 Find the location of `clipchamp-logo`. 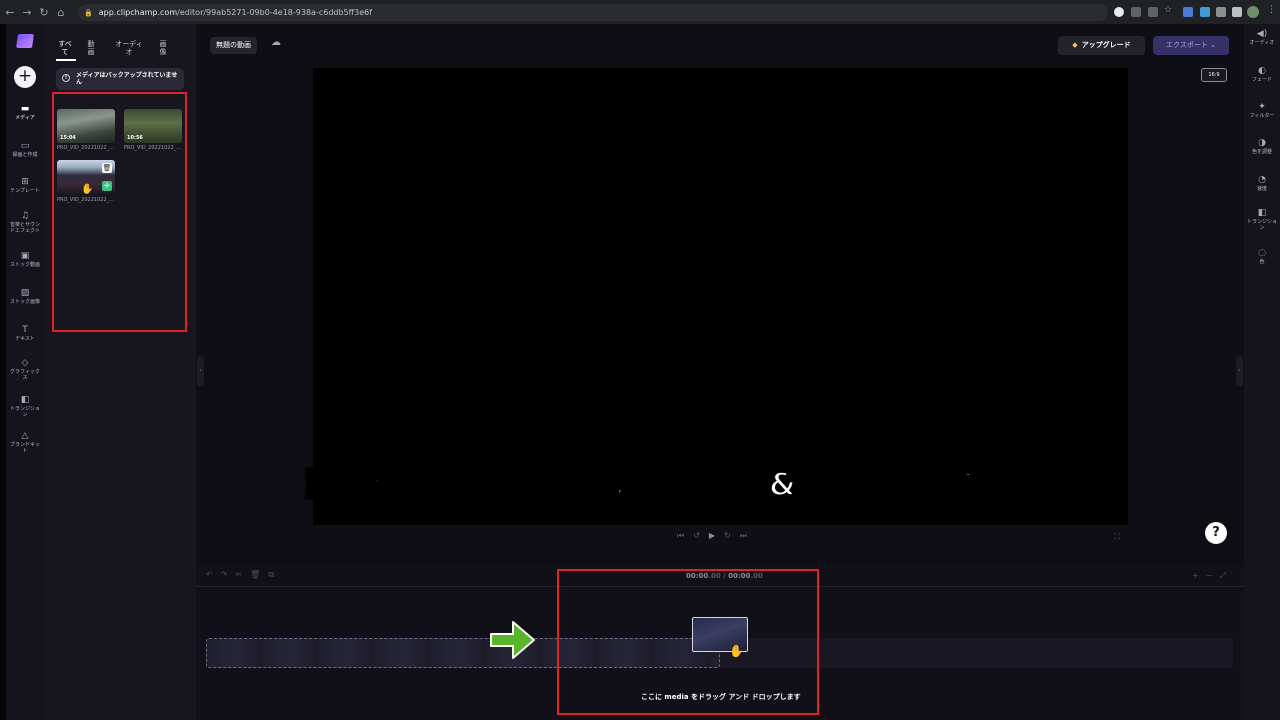

clipchamp-logo is located at coordinates (25, 41).